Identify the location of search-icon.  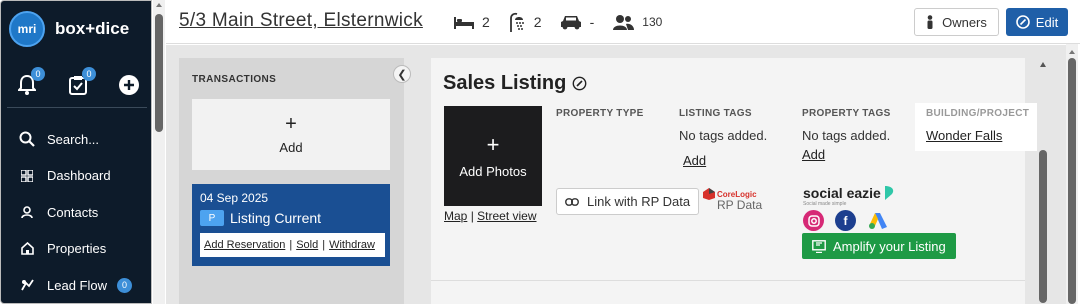
(27, 139).